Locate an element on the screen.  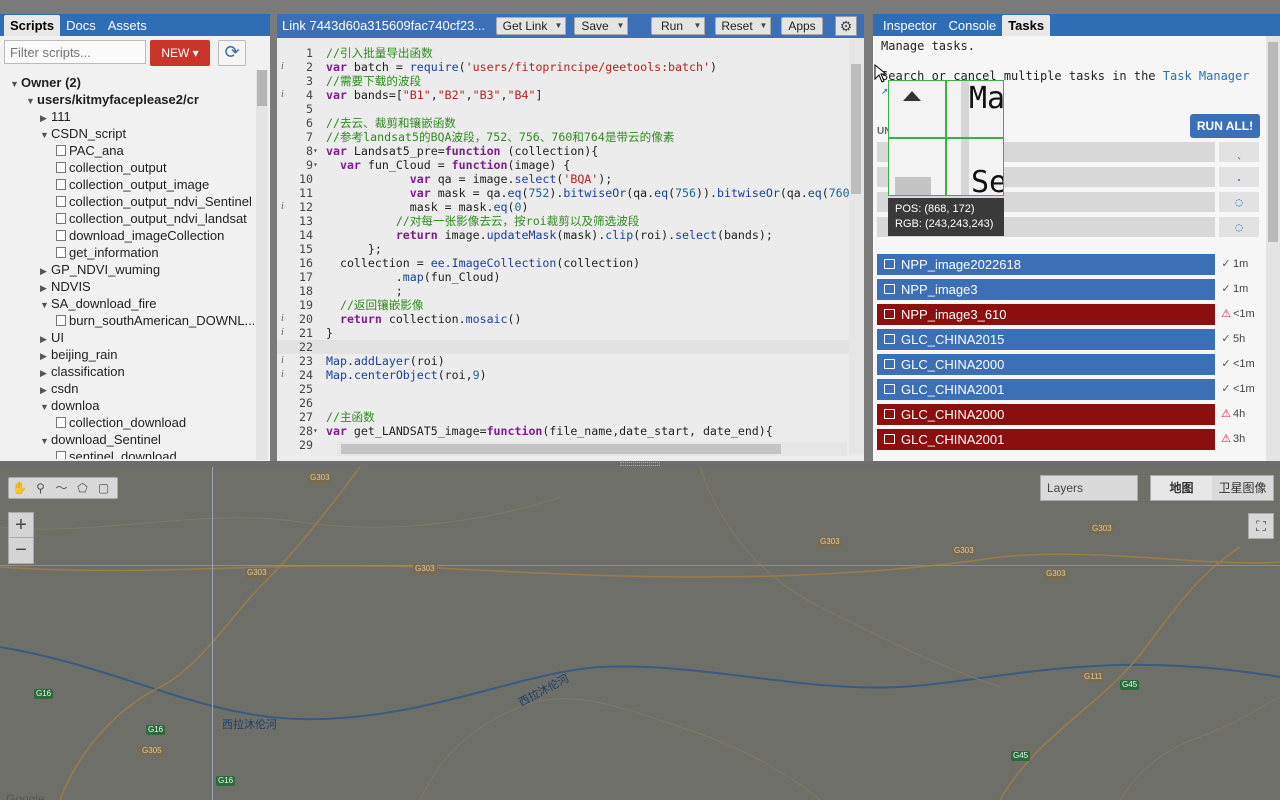
code-vertical-scrollbar is located at coordinates (856, 246).